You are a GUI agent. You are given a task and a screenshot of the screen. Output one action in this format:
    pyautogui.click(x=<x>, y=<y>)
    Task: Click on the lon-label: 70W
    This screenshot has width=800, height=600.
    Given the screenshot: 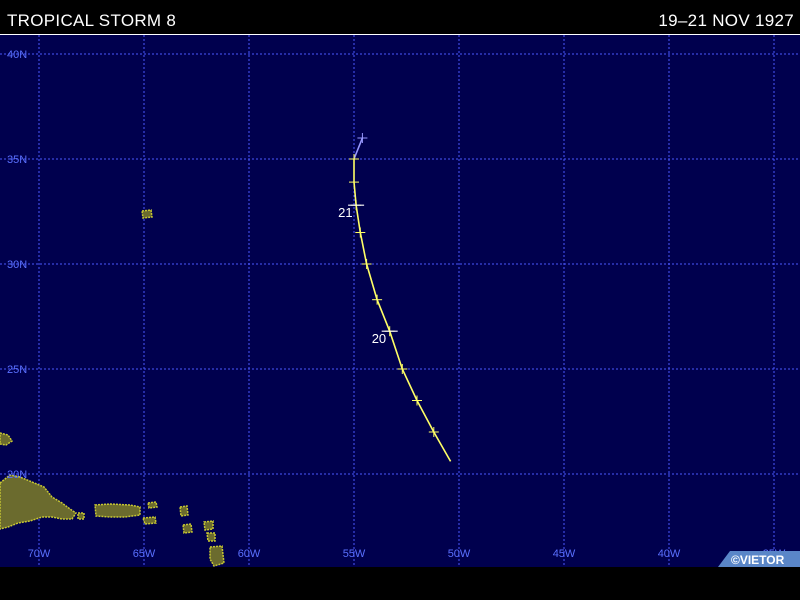 What is the action you would take?
    pyautogui.click(x=39, y=554)
    